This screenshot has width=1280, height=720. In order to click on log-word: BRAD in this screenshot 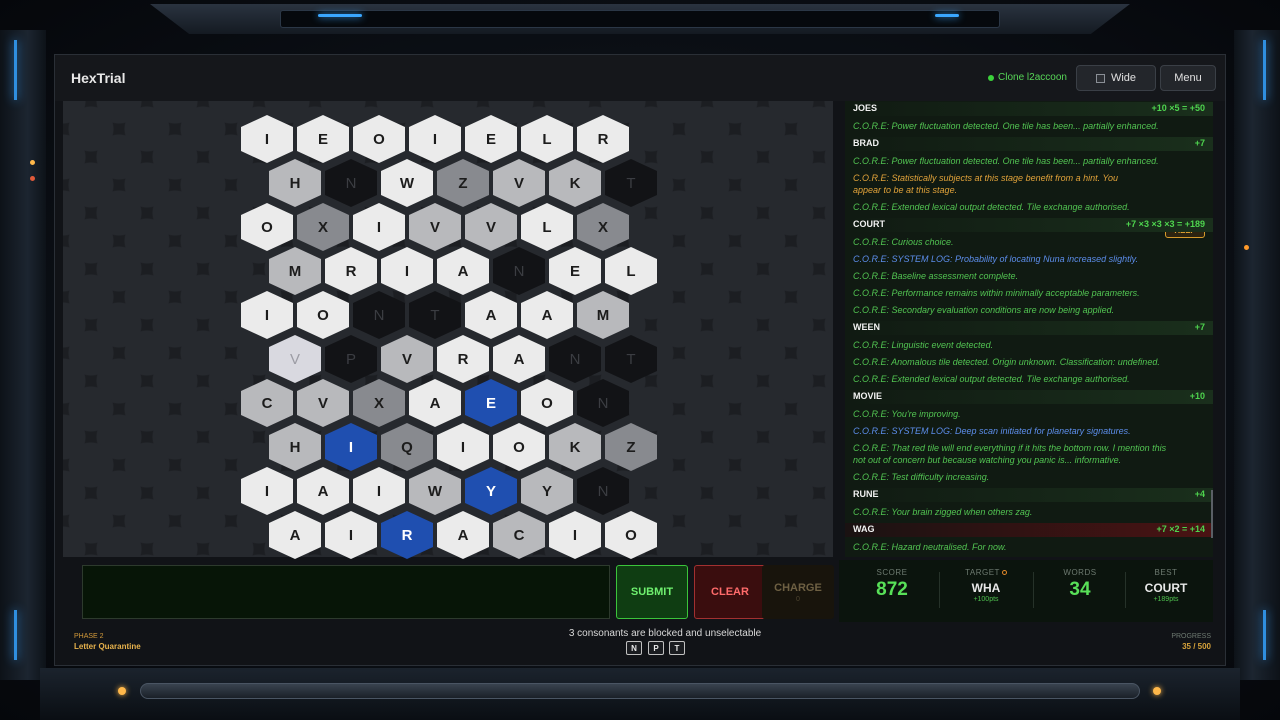, I will do `click(866, 143)`.